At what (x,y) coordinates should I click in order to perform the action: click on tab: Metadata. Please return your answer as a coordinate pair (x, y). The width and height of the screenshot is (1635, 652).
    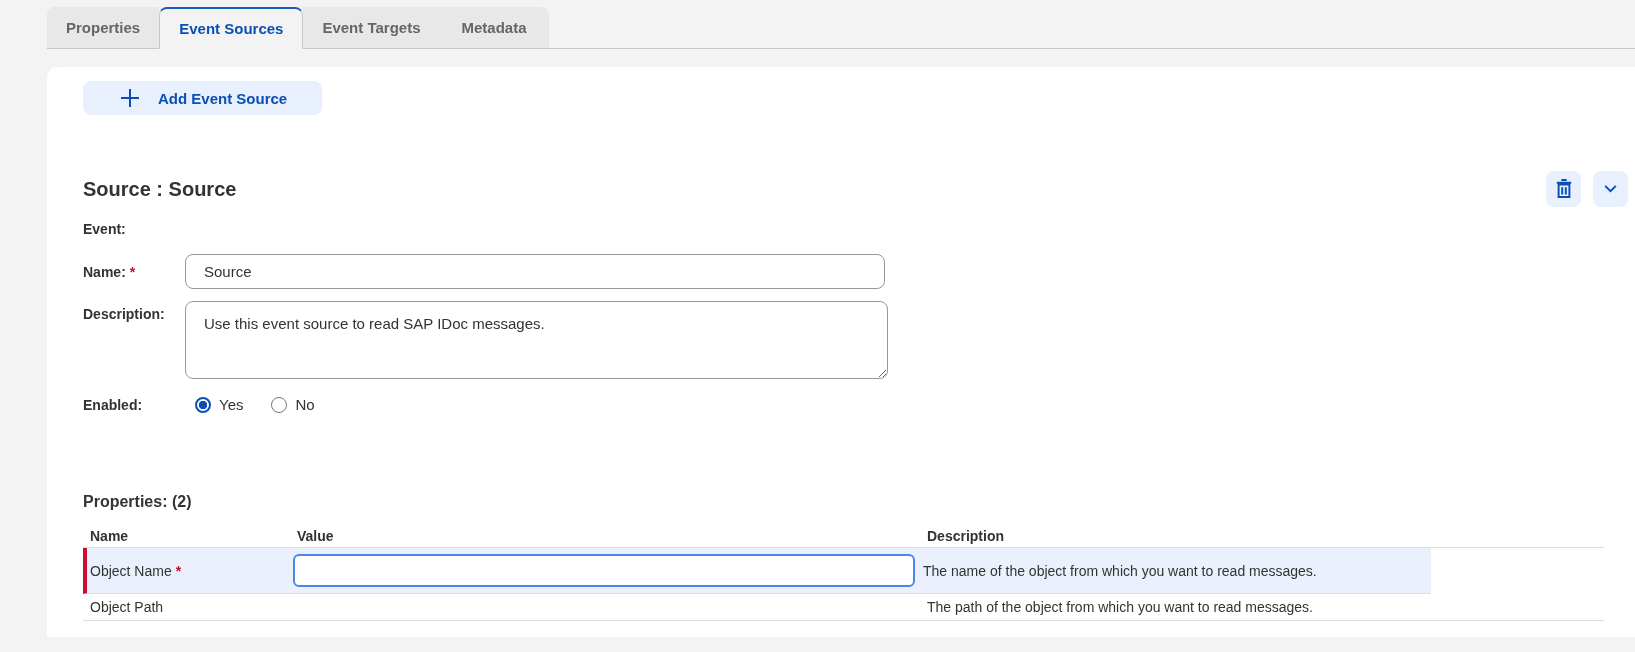
    Looking at the image, I should click on (494, 27).